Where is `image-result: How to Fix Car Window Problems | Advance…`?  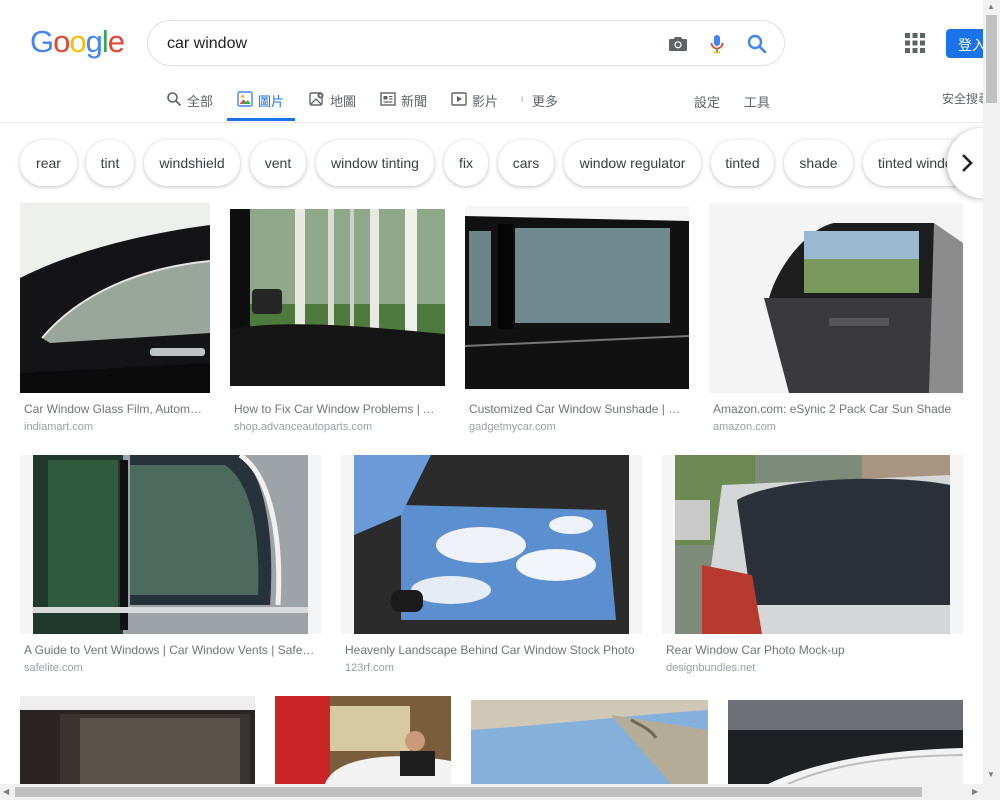
image-result: How to Fix Car Window Problems | Advance… is located at coordinates (337, 319).